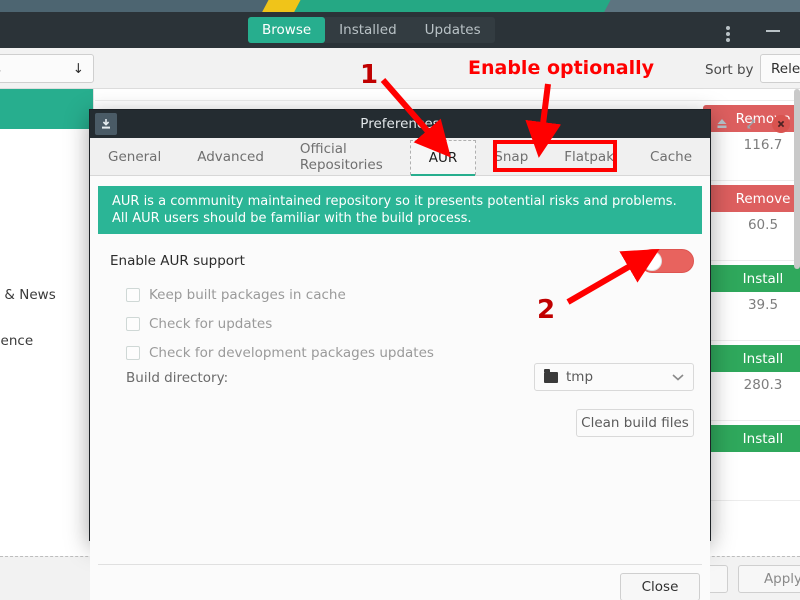 The width and height of the screenshot is (800, 600). I want to click on sort-by-label: Sort by, so click(729, 70).